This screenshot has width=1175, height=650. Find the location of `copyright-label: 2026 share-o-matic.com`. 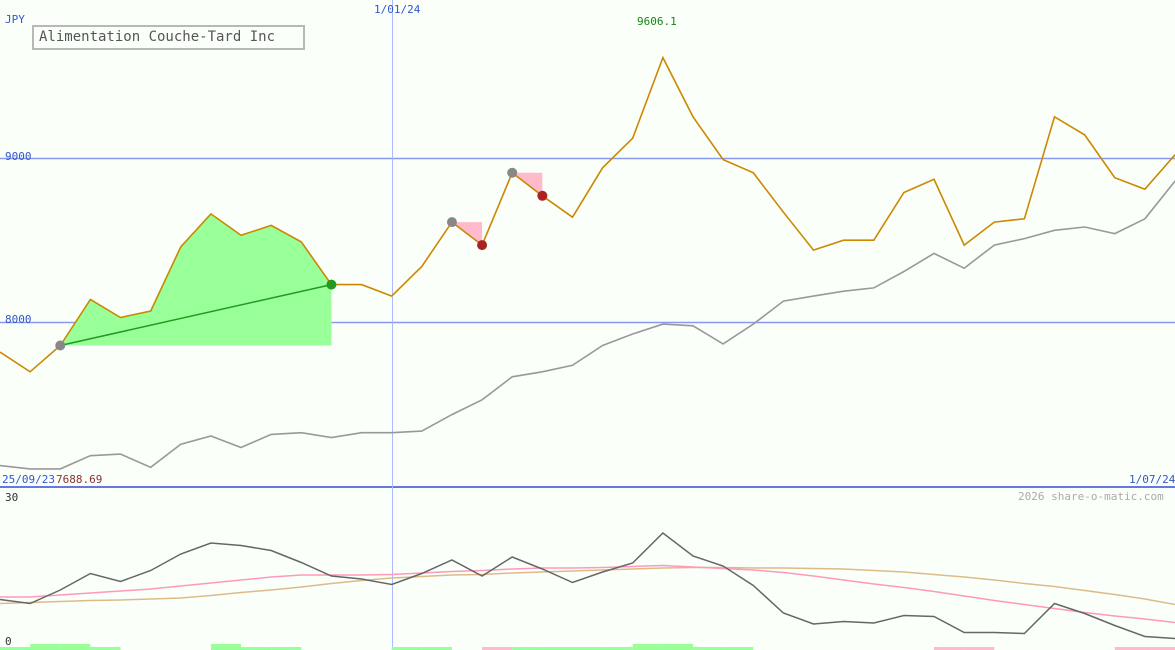

copyright-label: 2026 share-o-matic.com is located at coordinates (1091, 496).